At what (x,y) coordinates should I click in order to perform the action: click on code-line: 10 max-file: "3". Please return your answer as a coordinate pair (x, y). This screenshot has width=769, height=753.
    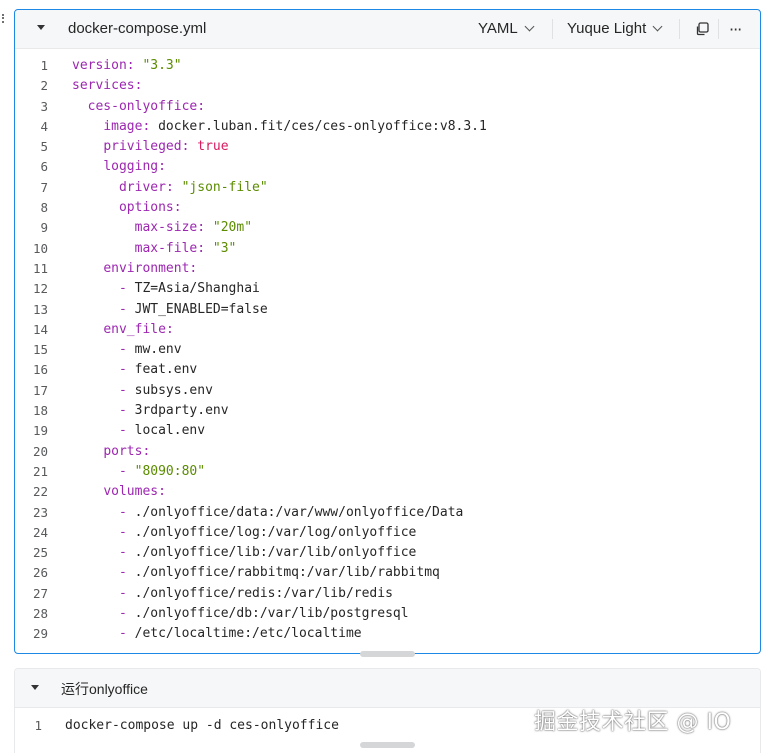
    Looking at the image, I should click on (387, 249).